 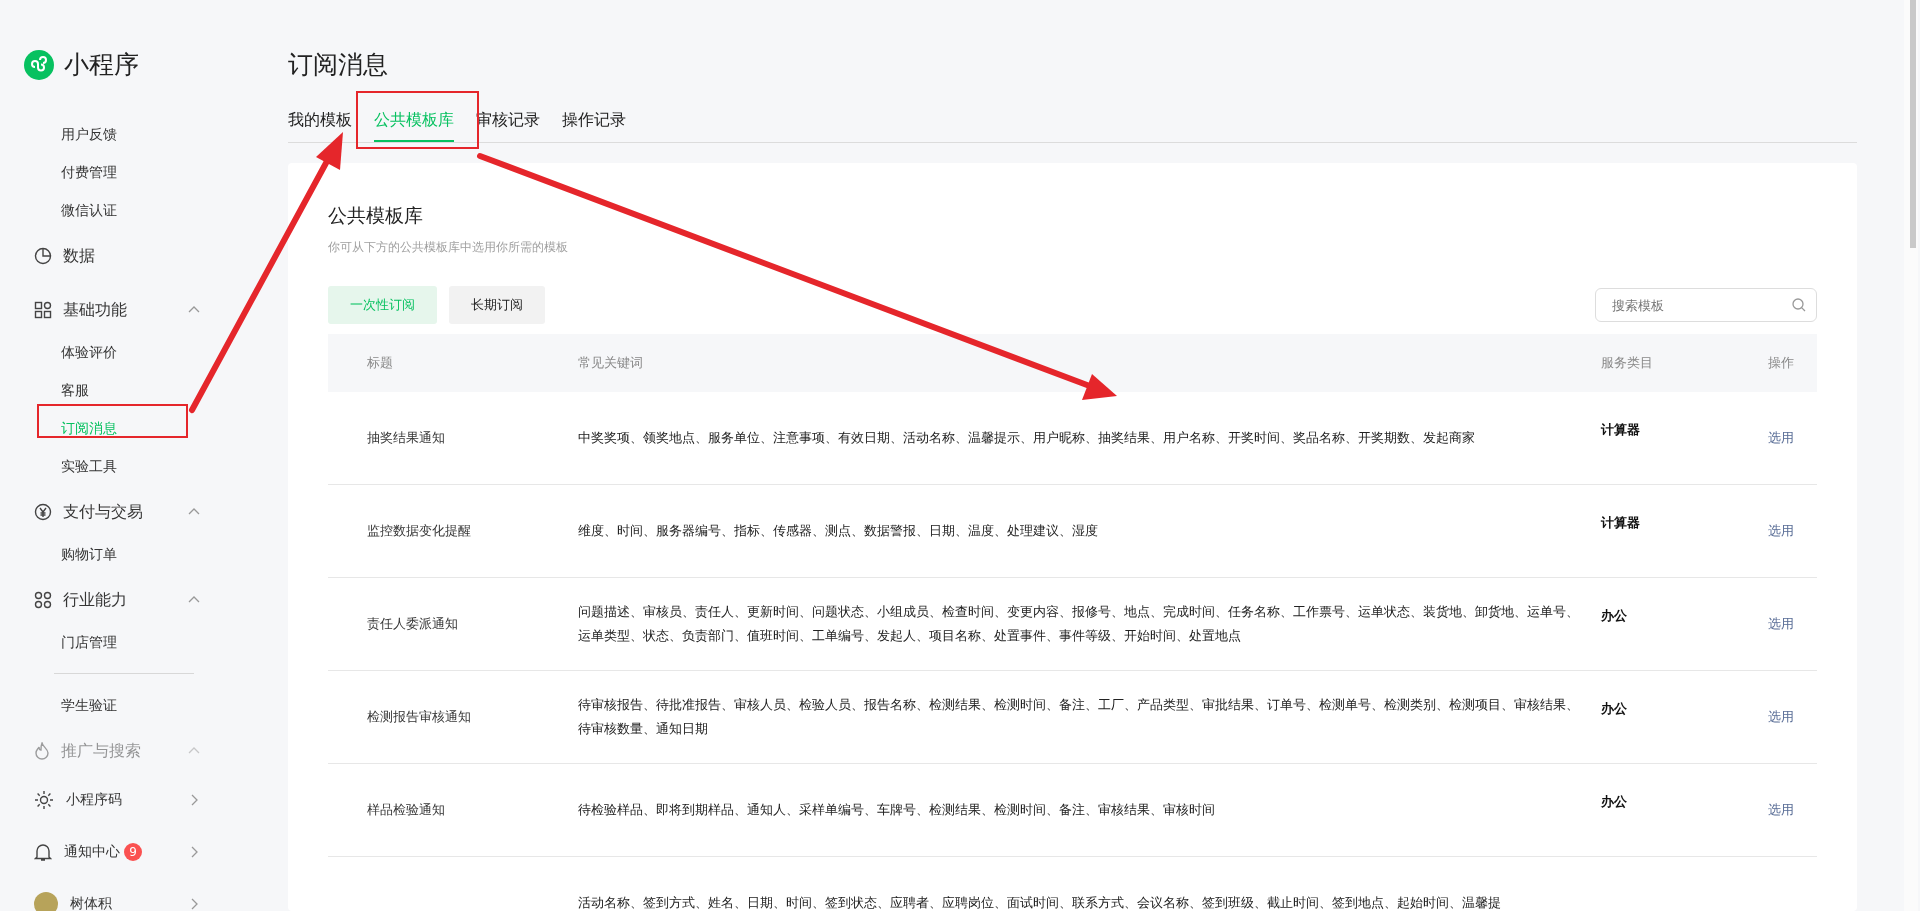 I want to click on template-title: 抽奖结果通知, so click(x=406, y=438).